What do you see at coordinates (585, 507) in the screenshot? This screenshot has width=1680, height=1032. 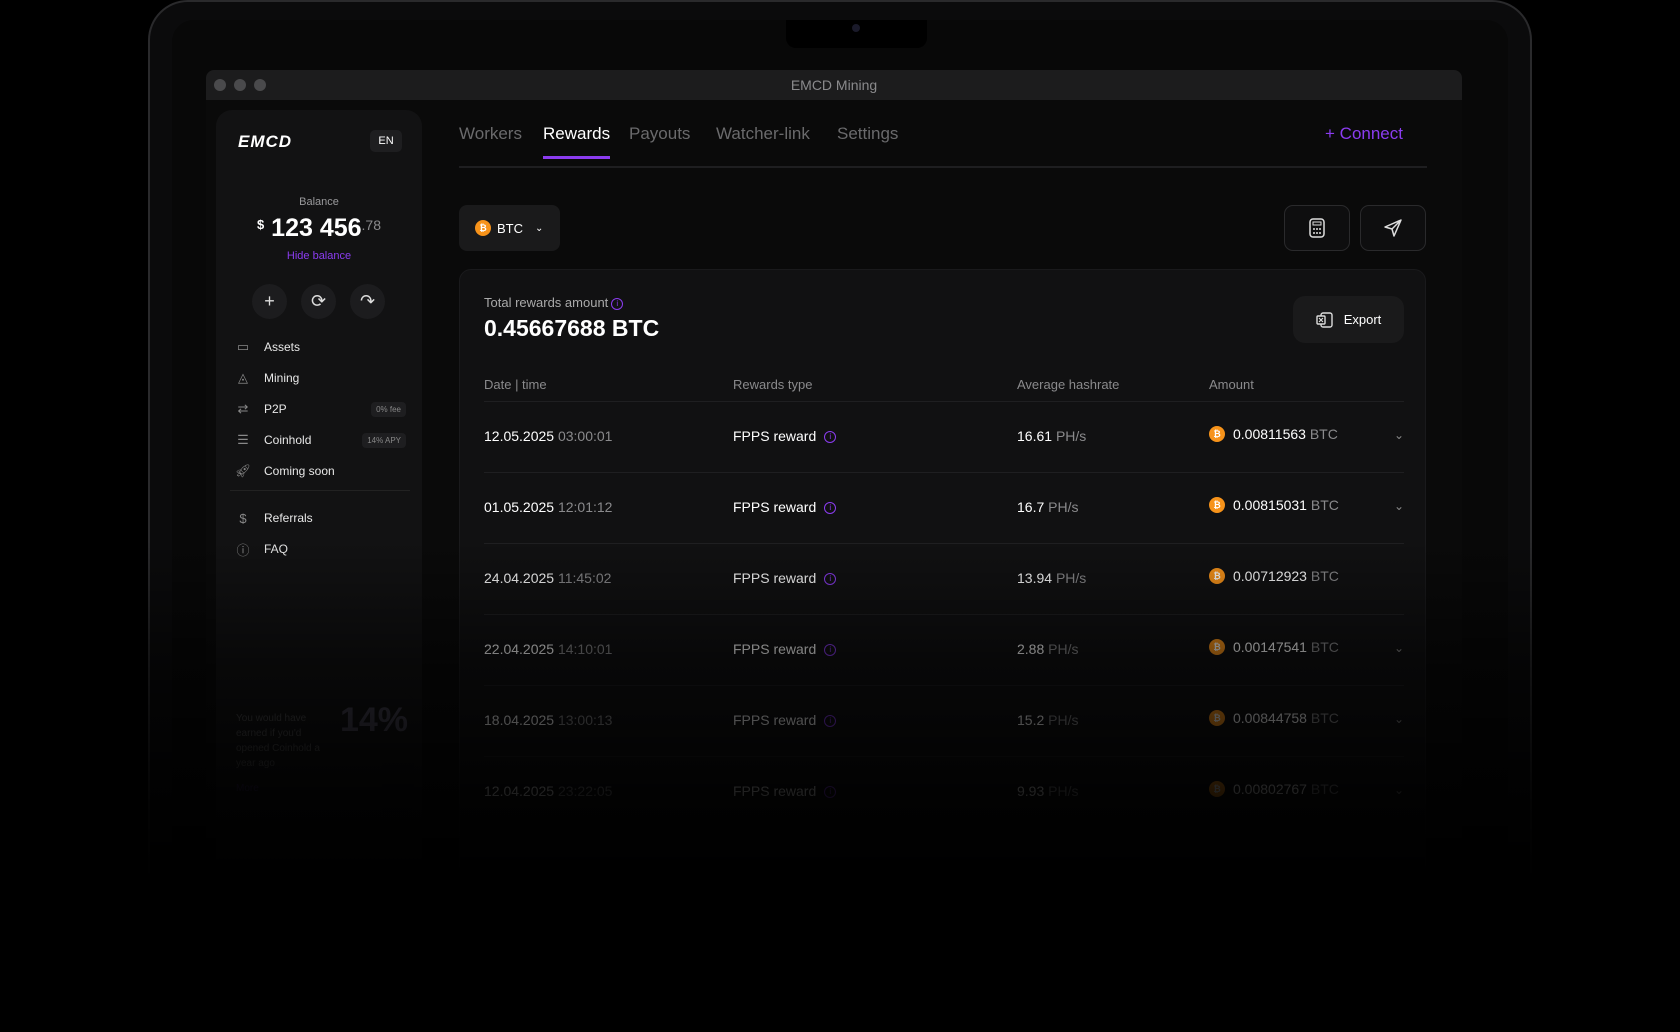 I see `time: 12:01:12` at bounding box center [585, 507].